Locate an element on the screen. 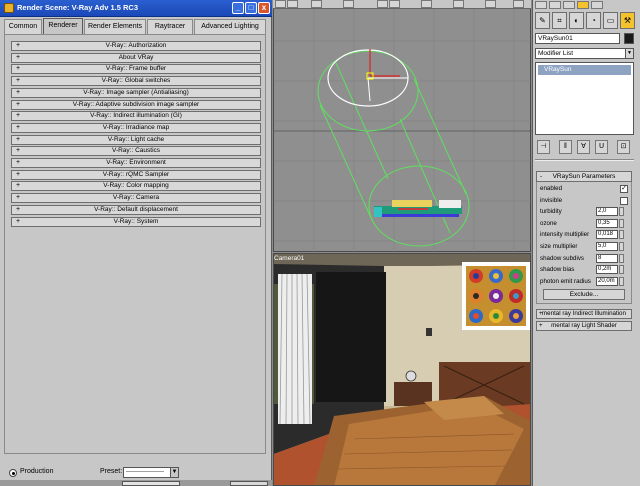 This screenshot has width=640, height=486. rollout-header: + V-Ray:: Default displacement is located at coordinates (136, 209).